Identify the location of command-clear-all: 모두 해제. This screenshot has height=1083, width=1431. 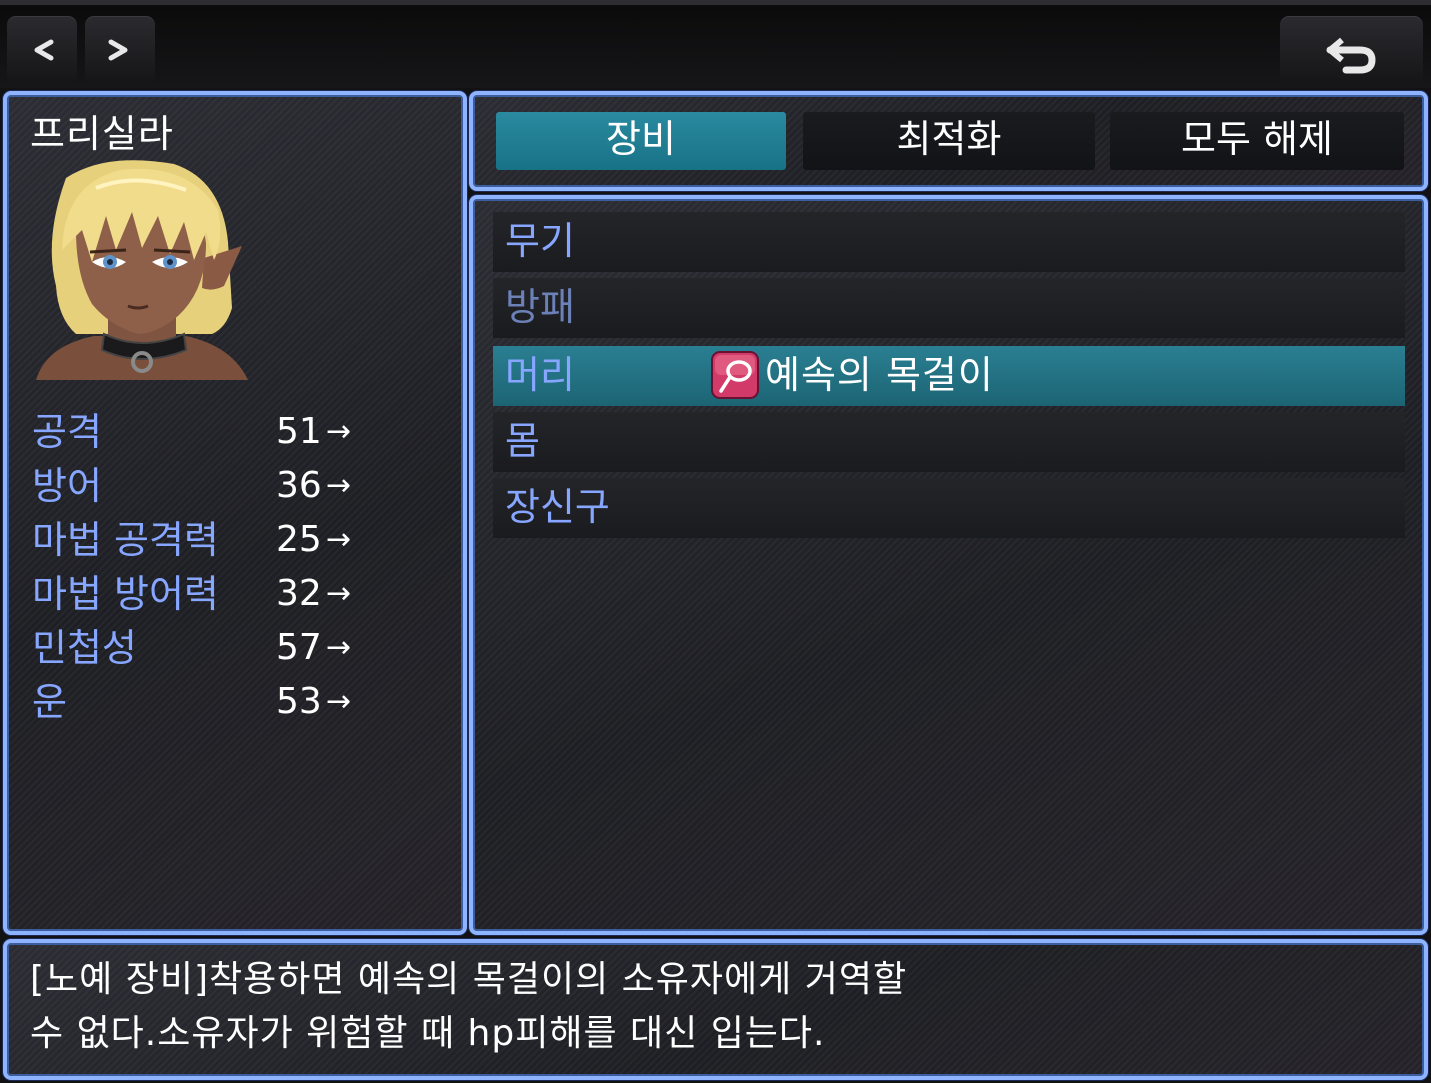
(1257, 141).